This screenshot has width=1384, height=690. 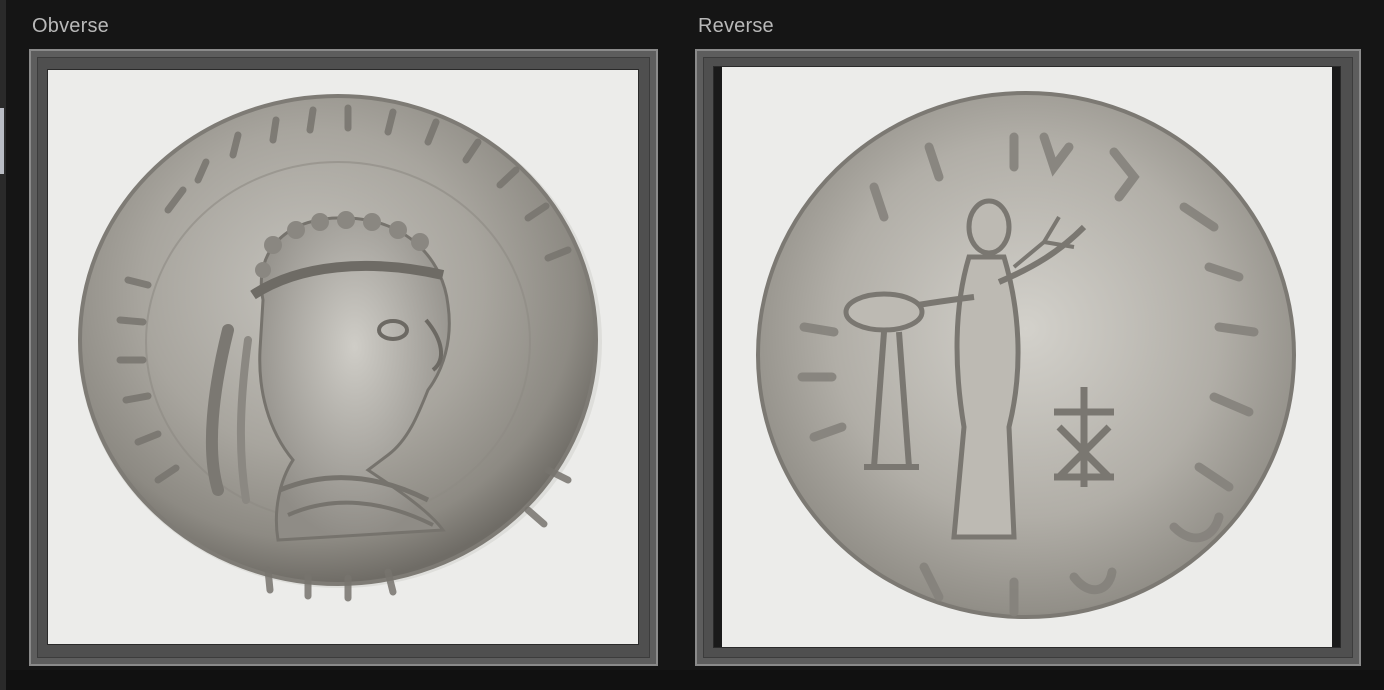 What do you see at coordinates (3, 345) in the screenshot?
I see `window-edge` at bounding box center [3, 345].